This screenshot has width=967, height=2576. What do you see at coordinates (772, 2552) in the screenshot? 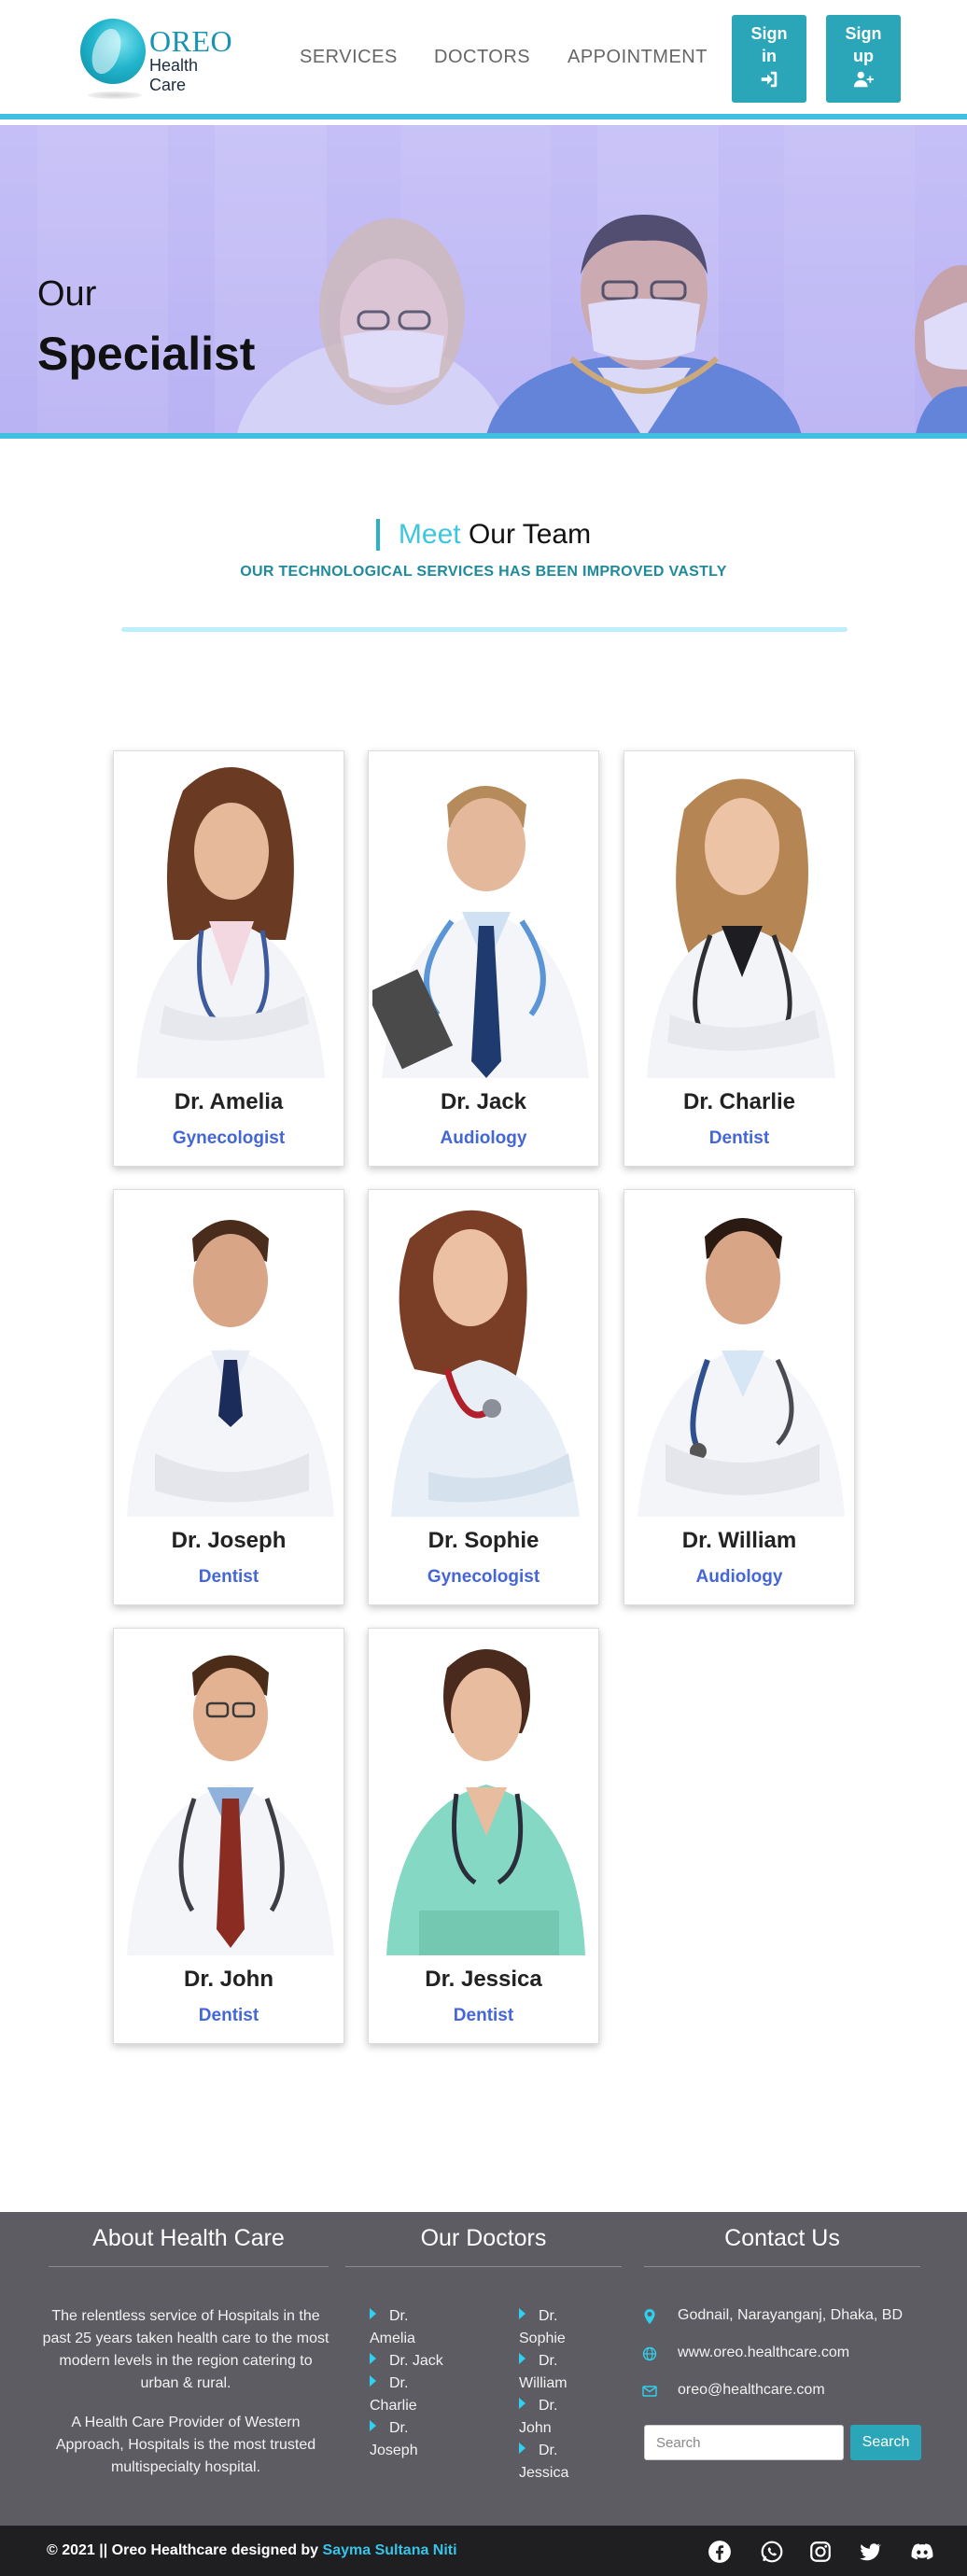
I see `whatsapp-icon` at bounding box center [772, 2552].